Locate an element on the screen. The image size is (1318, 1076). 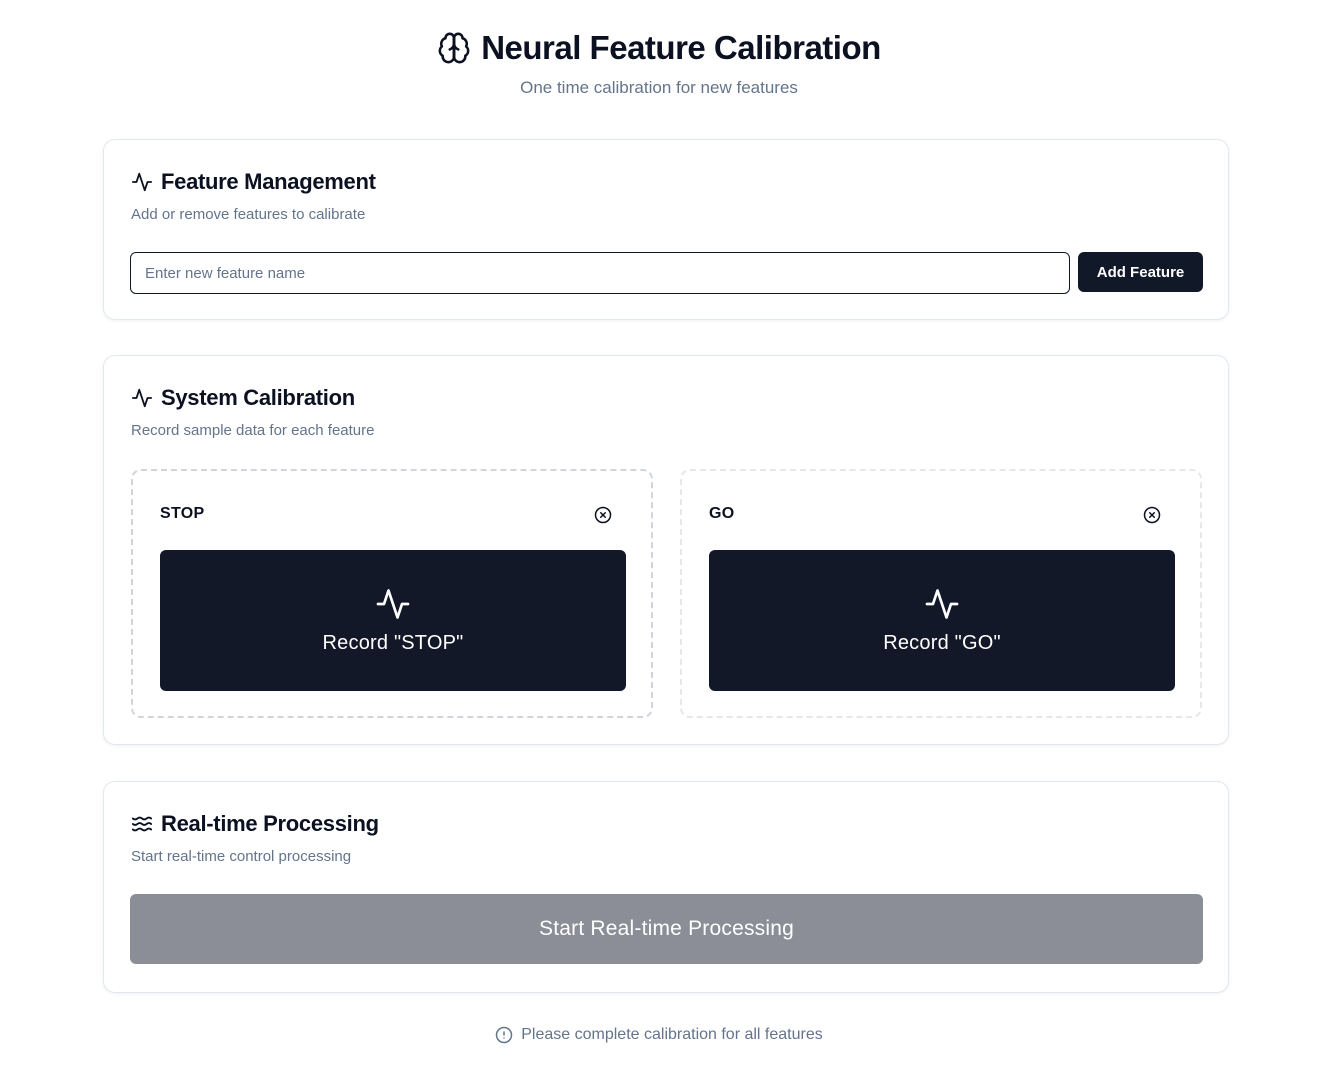
feature-management-title-row: Feature Management is located at coordinates (253, 182).